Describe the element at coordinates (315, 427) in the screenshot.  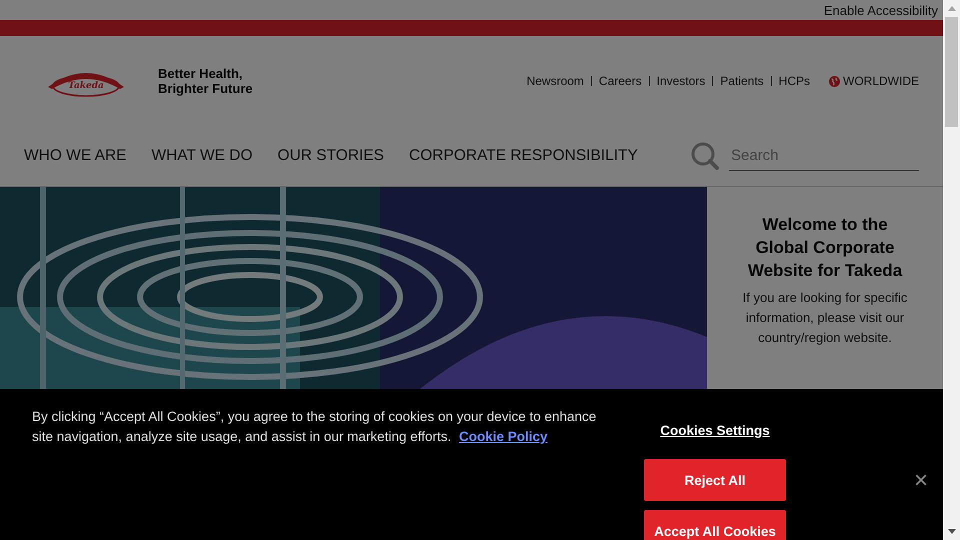
I see `cookie-notice-text: By clicking “Accept All Cookies”, you agree to the storing of cookies on your device to enhance site navigation, analyze site usage, and assist in our marketing efforts. Cookie Policy` at that location.